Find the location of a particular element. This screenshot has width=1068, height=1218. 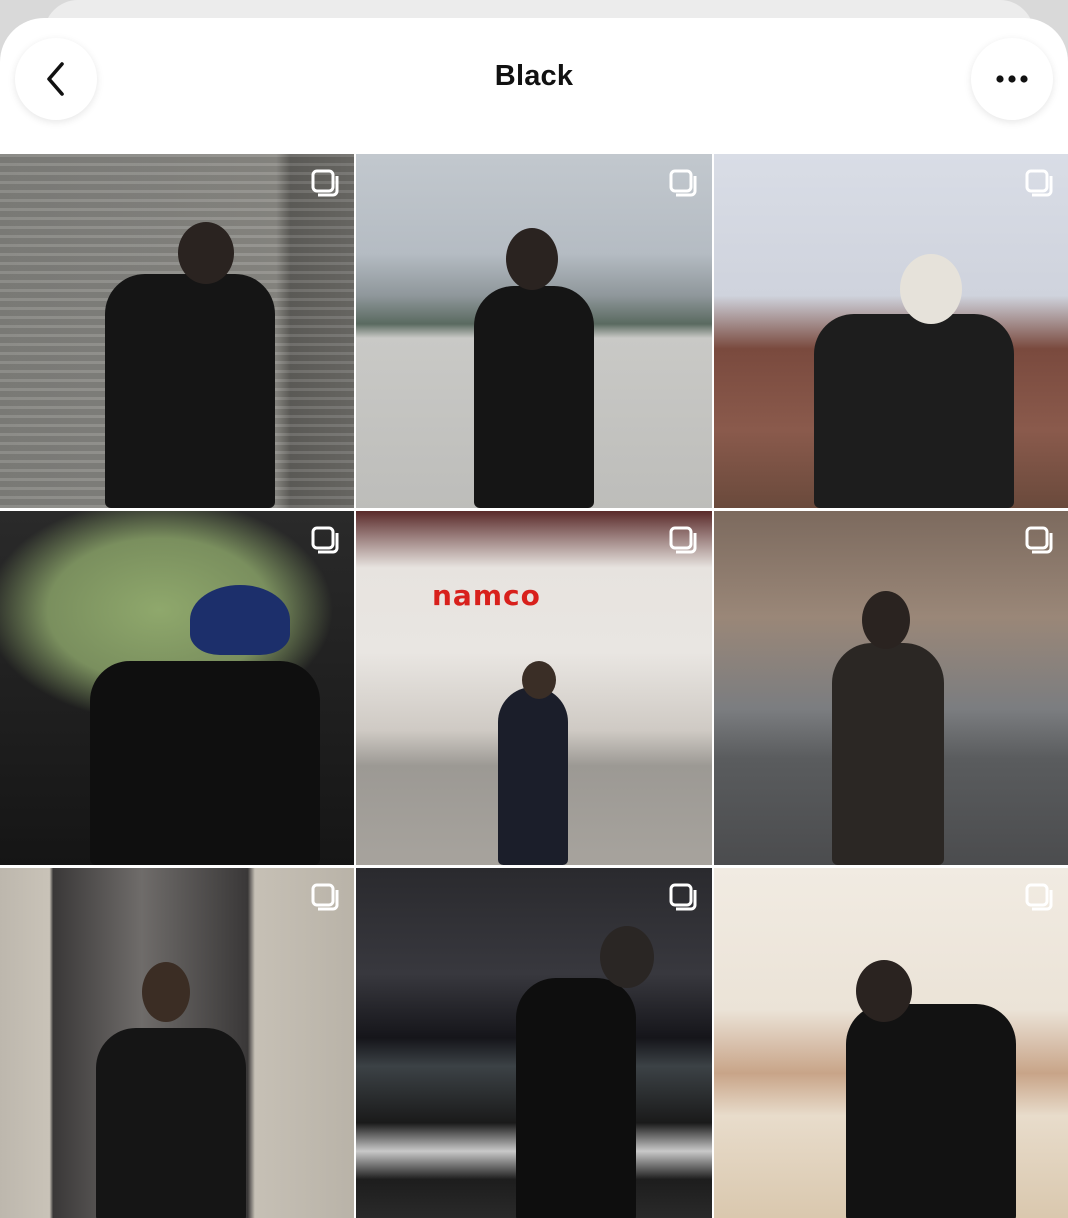

ellipsis-icon is located at coordinates (1012, 79).